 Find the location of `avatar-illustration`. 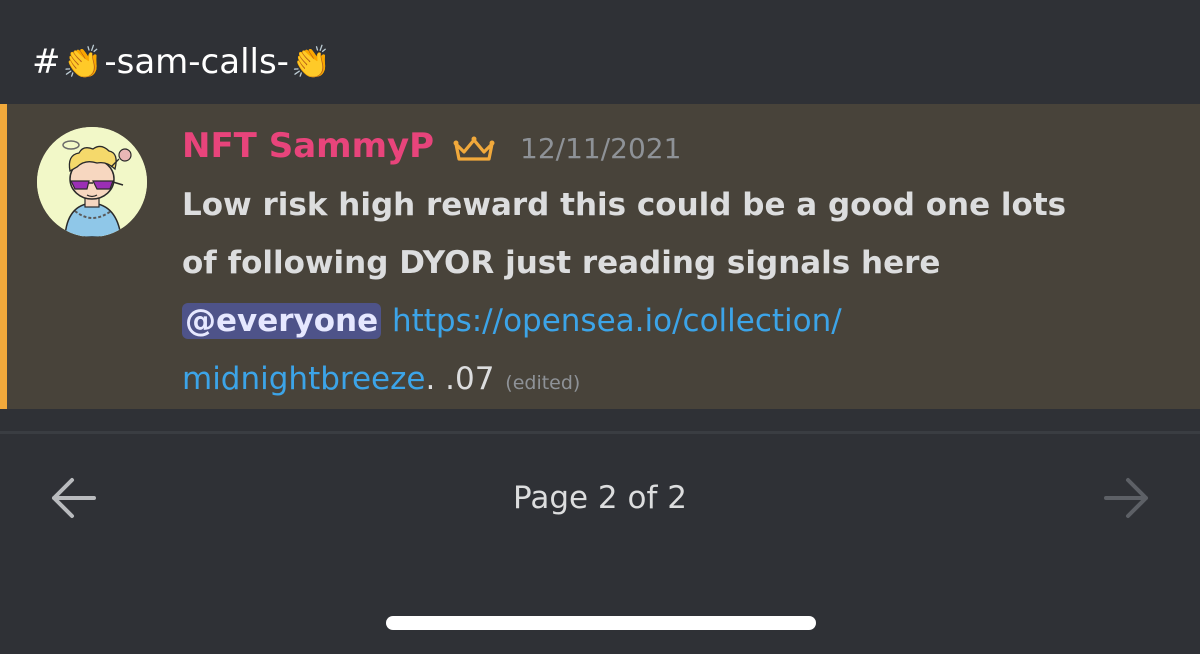

avatar-illustration is located at coordinates (92, 182).